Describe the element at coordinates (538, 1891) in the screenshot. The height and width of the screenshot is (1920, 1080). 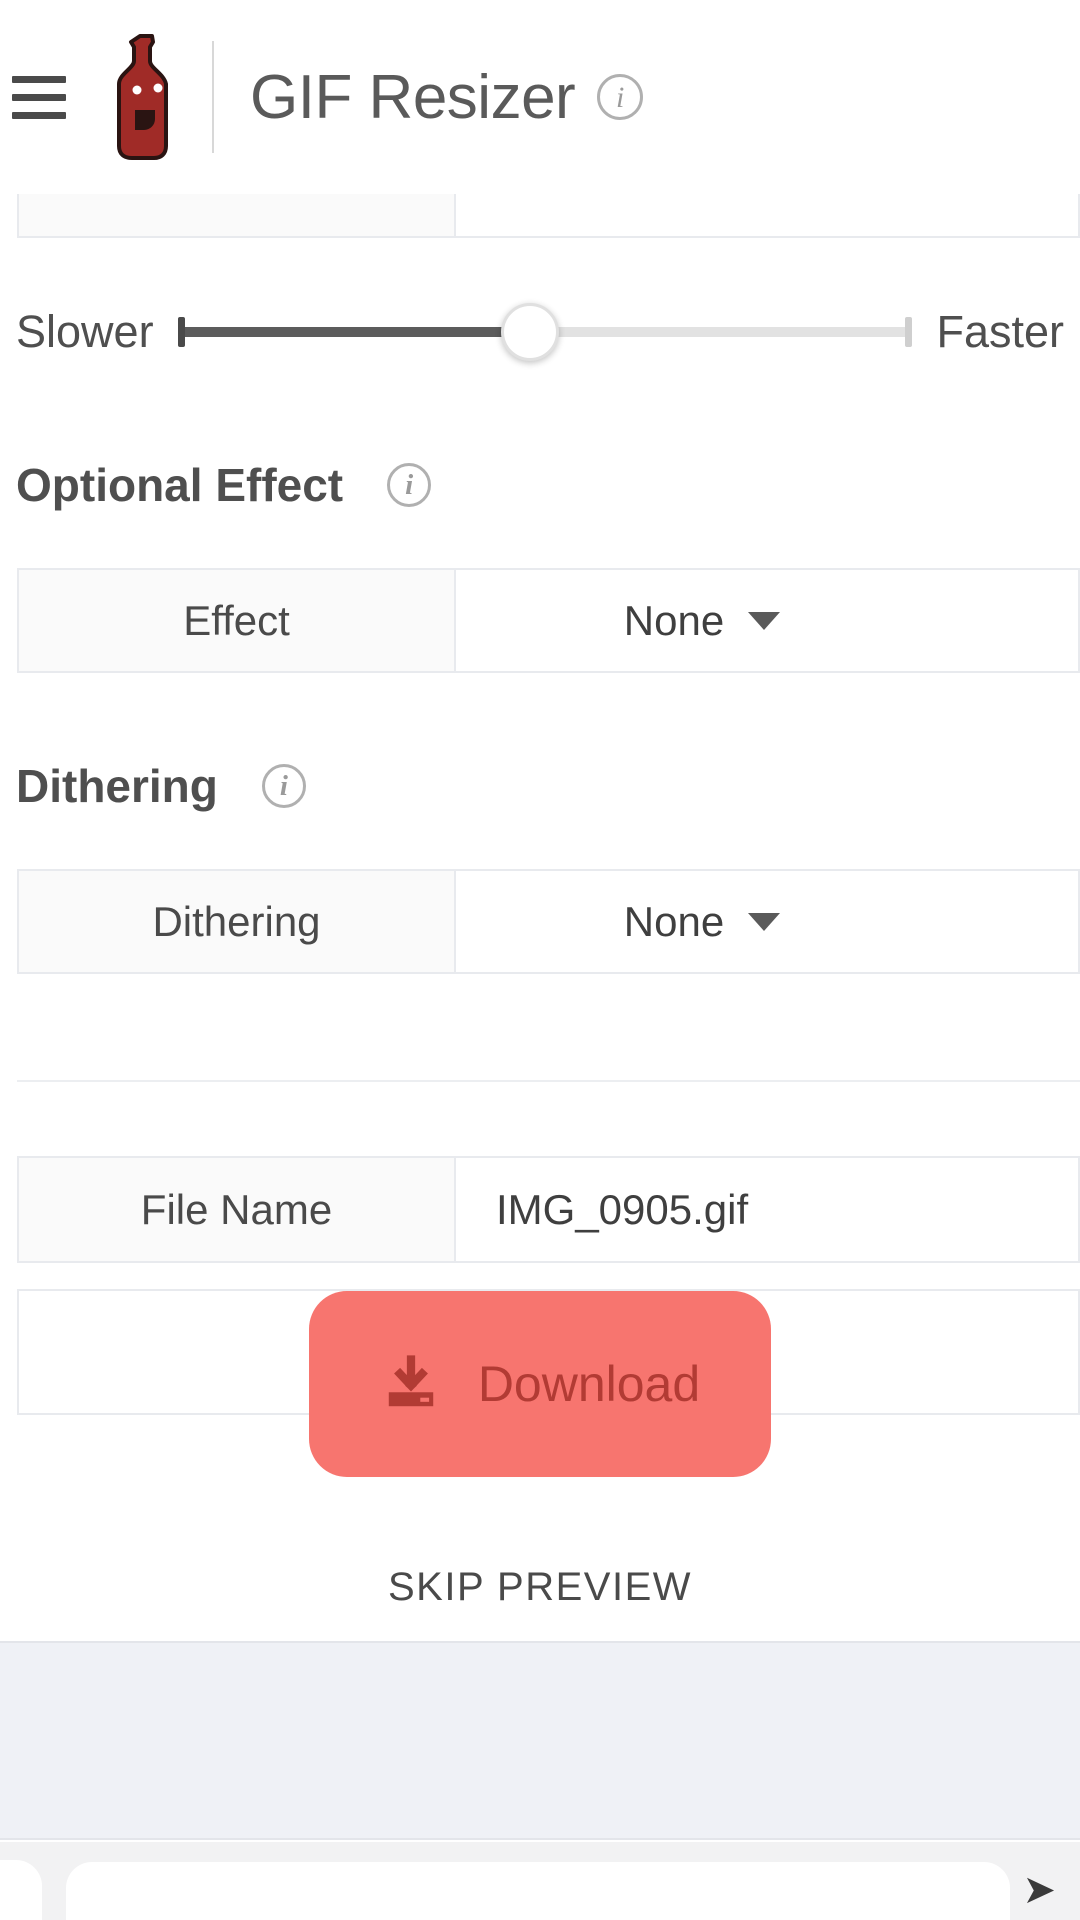
I see `browser-tab-main` at that location.